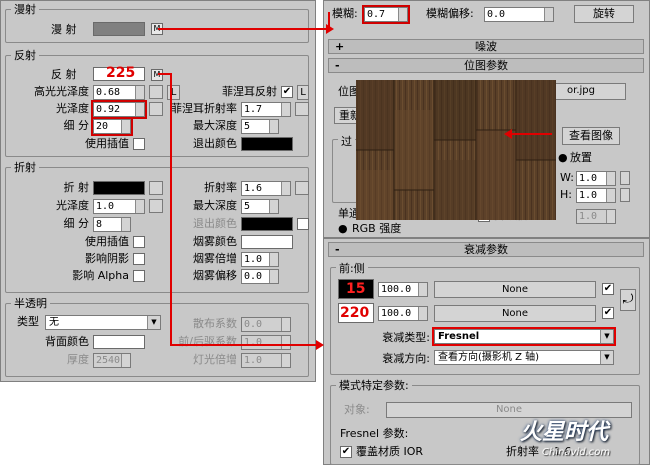 The image size is (650, 465). Describe the element at coordinates (625, 178) in the screenshot. I see `w-spinner-extra` at that location.